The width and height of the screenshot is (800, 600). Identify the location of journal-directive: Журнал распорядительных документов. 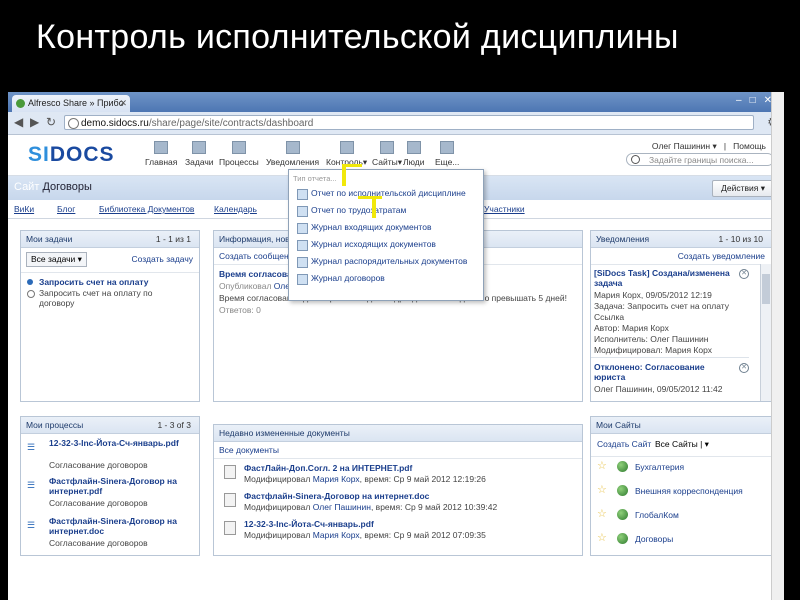
(382, 262).